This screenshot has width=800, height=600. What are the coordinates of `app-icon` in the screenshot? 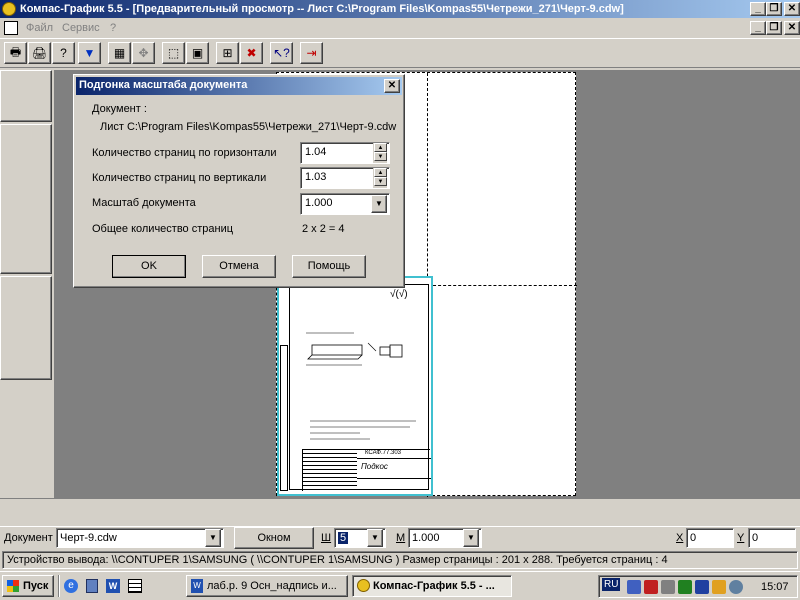 It's located at (9, 9).